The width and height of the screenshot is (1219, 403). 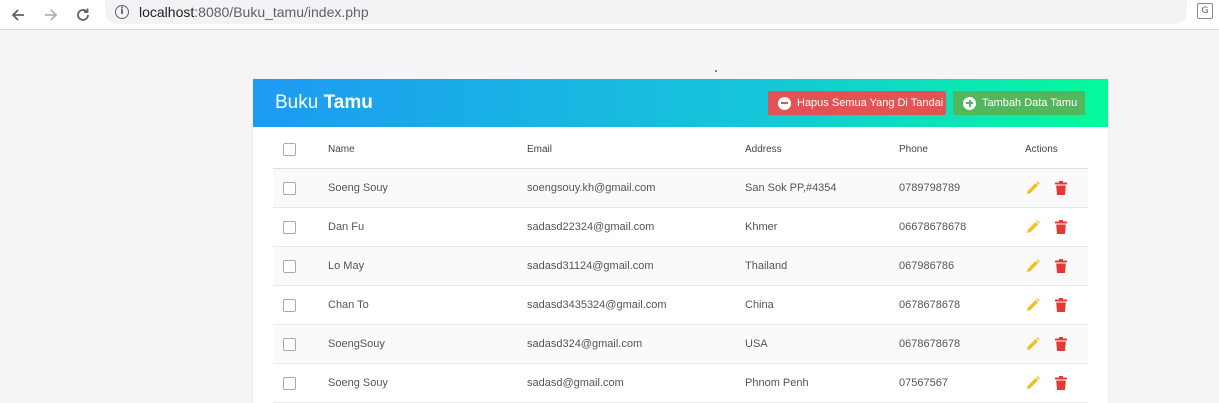 I want to click on cell-address: Khmer, so click(x=761, y=227).